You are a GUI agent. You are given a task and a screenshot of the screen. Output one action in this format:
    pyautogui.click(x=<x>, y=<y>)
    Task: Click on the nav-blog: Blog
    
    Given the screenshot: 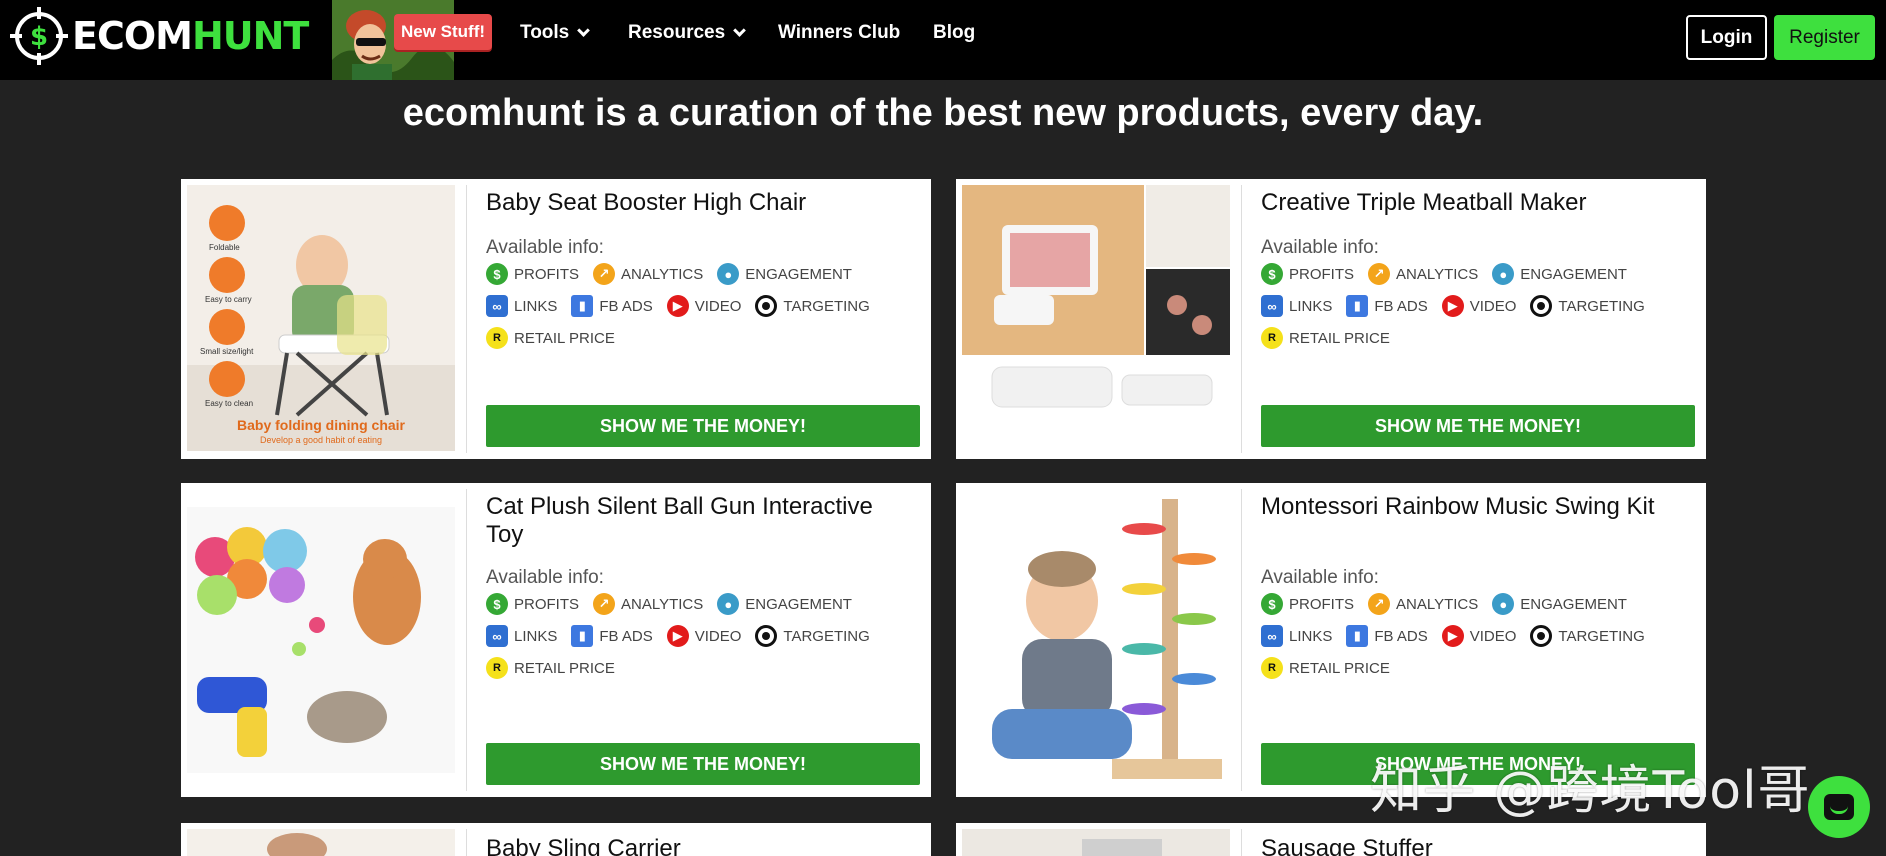 What is the action you would take?
    pyautogui.click(x=954, y=33)
    